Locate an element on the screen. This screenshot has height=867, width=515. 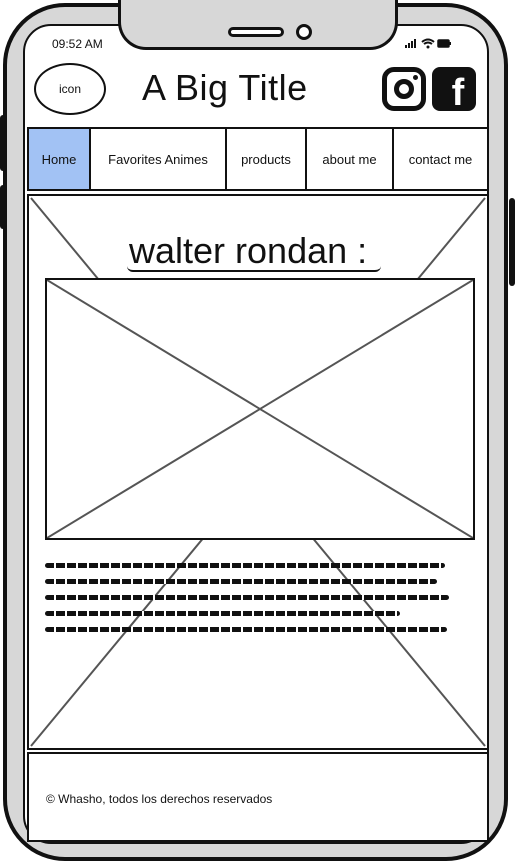
facebook-icon: f is located at coordinates (454, 89).